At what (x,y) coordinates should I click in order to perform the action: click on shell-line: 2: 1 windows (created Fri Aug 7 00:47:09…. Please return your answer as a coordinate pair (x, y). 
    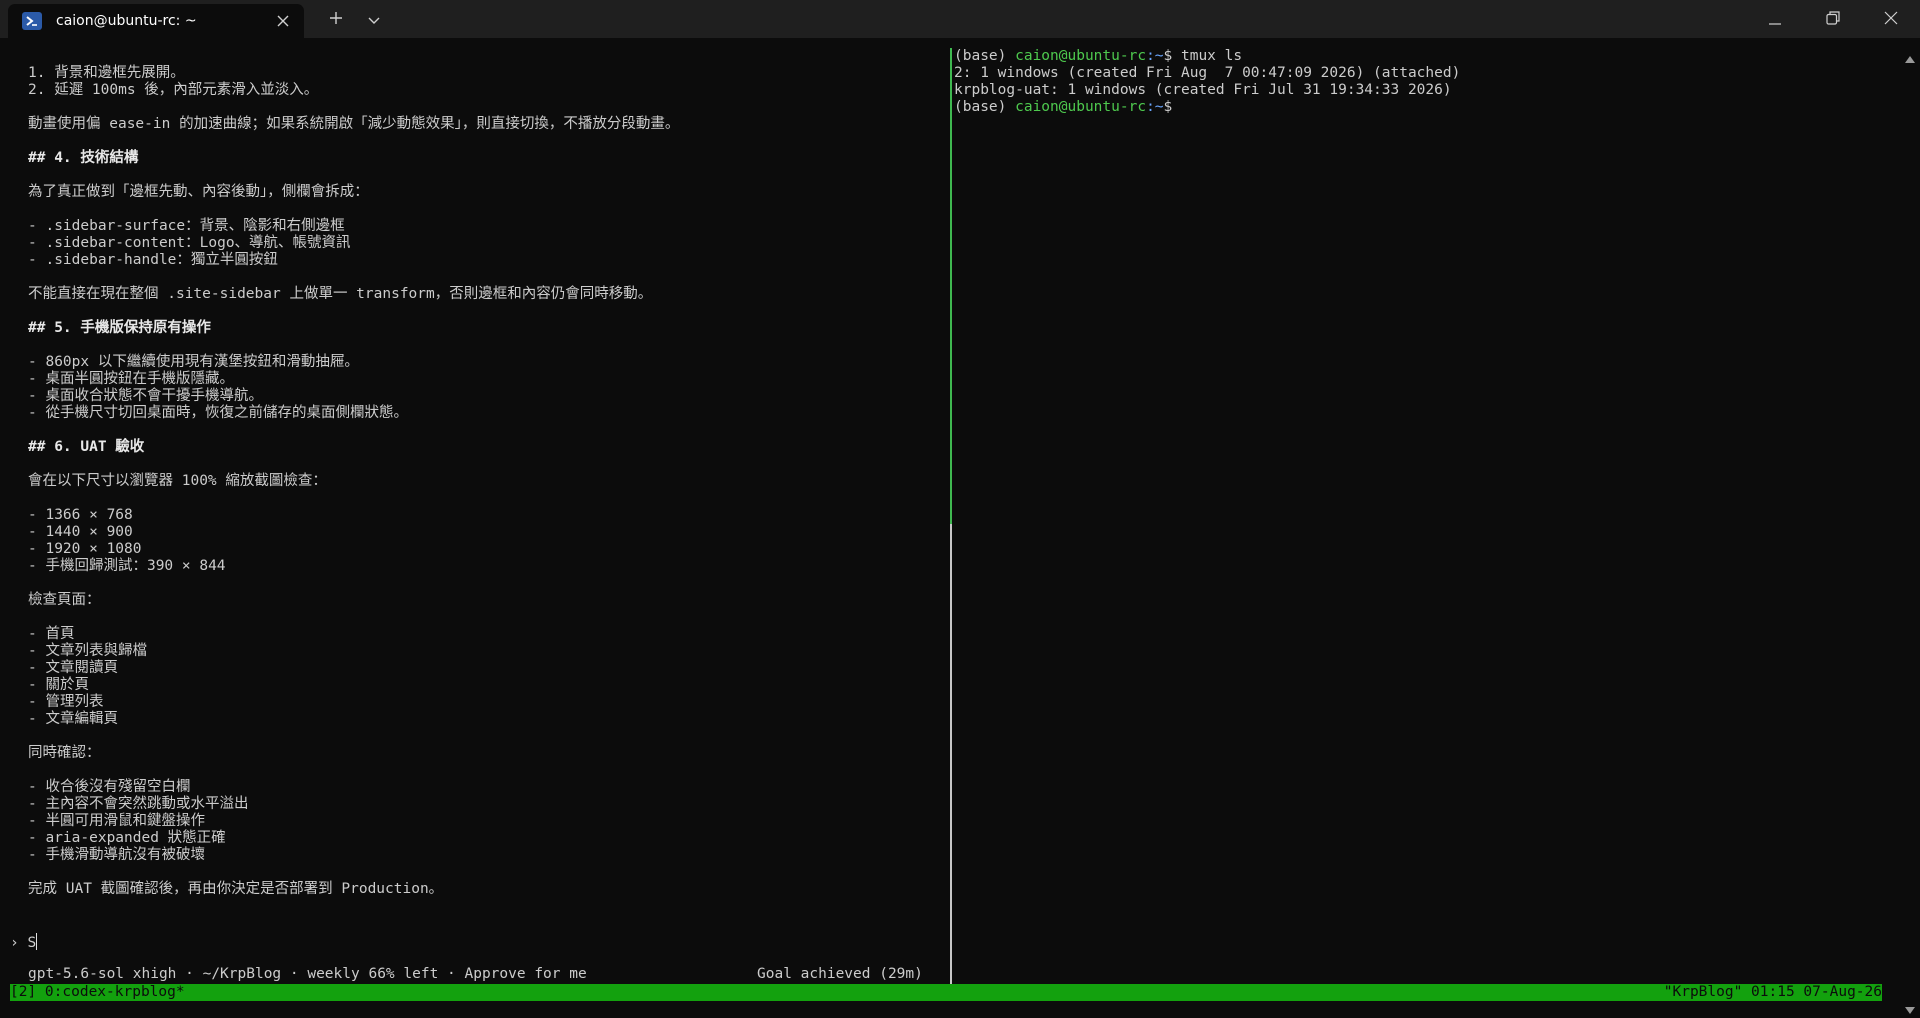
    Looking at the image, I should click on (1207, 73).